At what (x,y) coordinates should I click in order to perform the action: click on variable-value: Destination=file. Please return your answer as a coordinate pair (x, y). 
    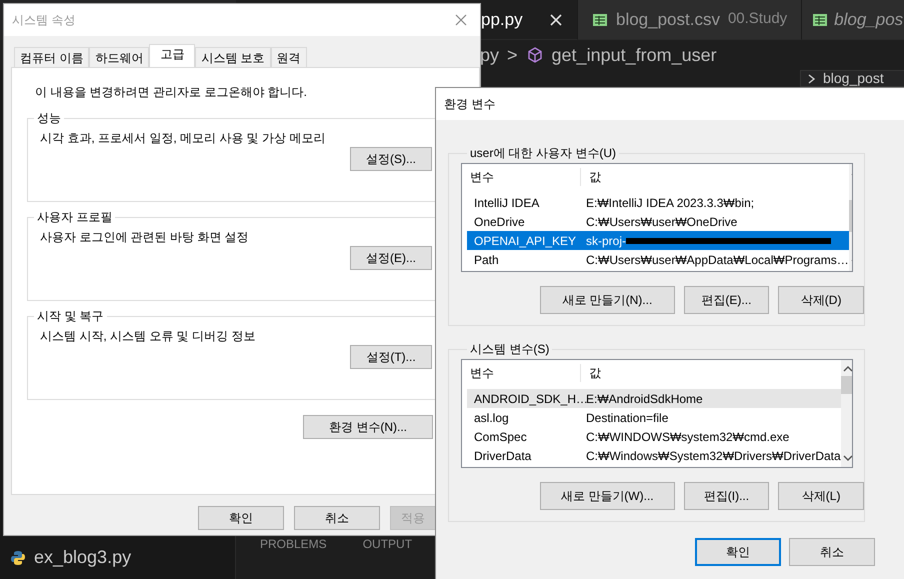
    Looking at the image, I should click on (627, 417).